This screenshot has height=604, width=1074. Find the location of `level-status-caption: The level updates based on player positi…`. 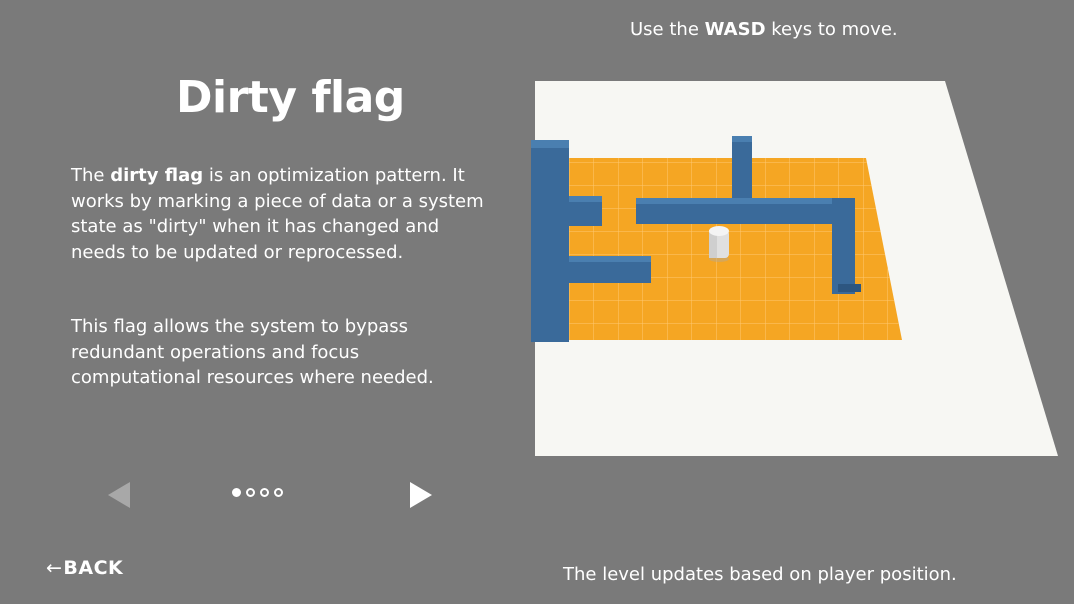

level-status-caption: The level updates based on player positi… is located at coordinates (760, 574).